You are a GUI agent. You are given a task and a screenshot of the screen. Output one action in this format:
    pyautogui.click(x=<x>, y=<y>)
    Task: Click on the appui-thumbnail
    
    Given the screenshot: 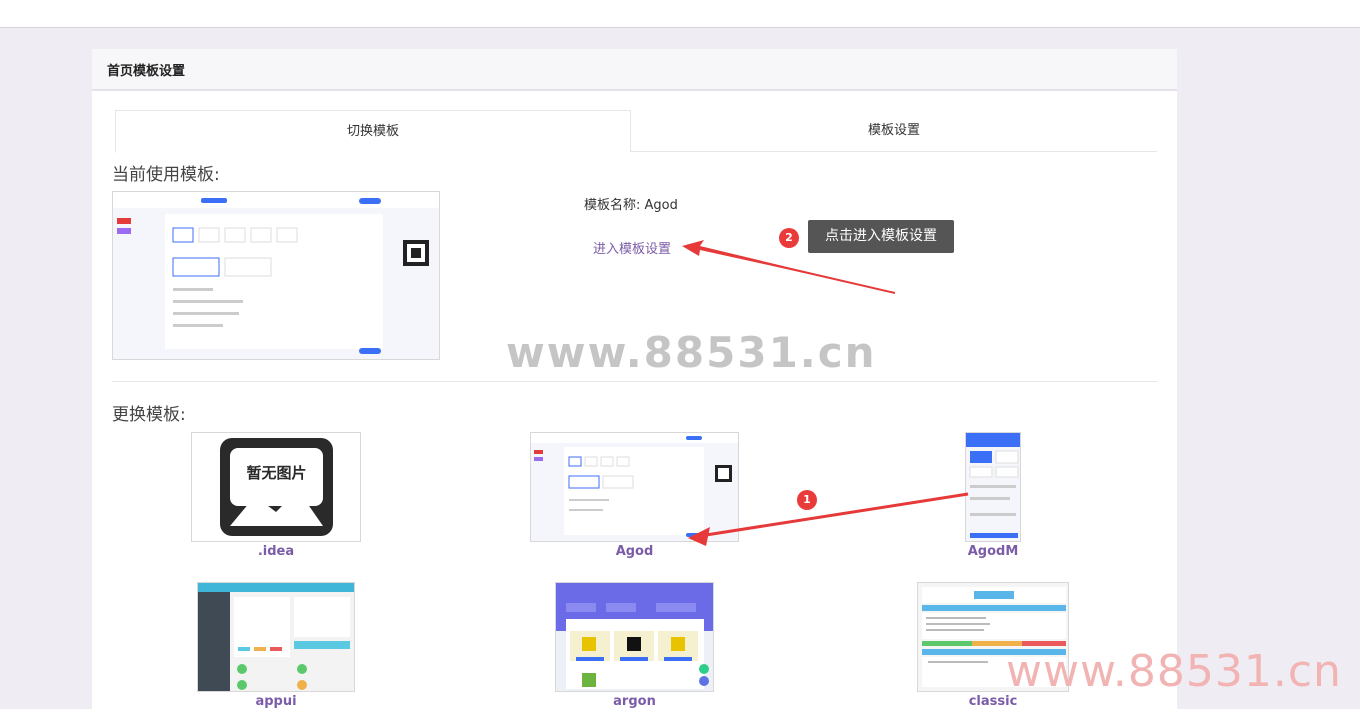 What is the action you would take?
    pyautogui.click(x=276, y=637)
    